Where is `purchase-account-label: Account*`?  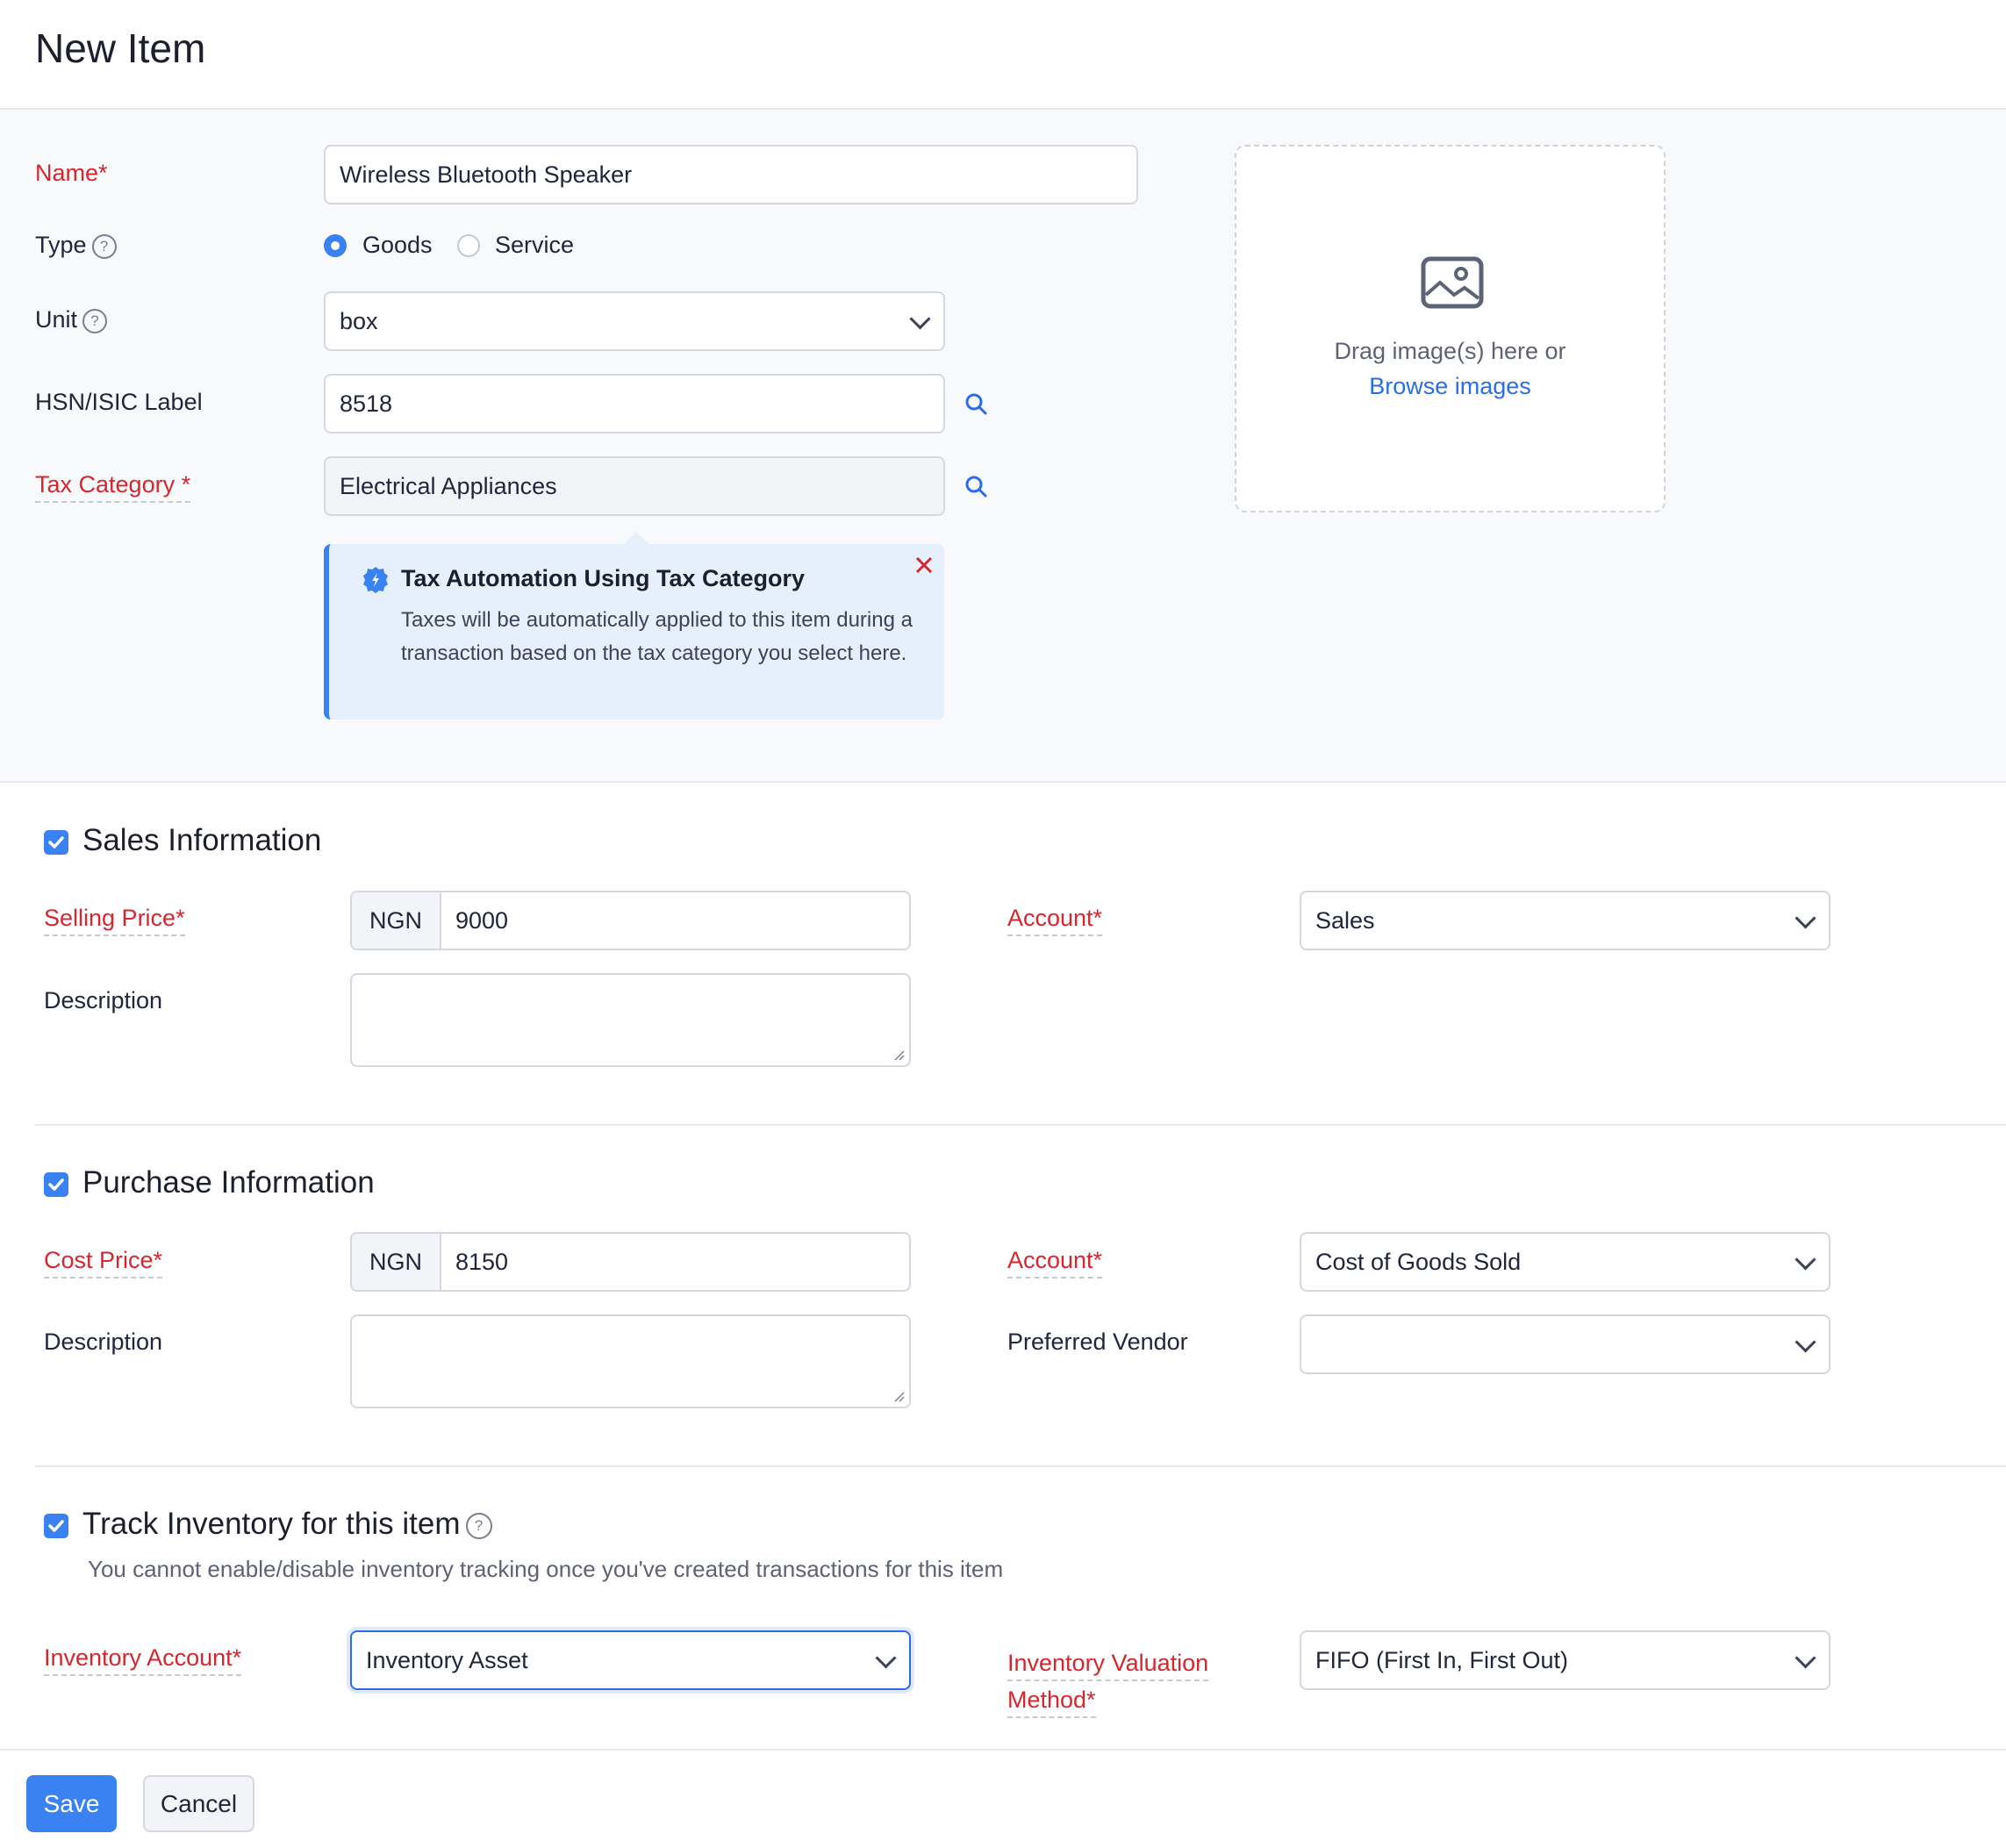 purchase-account-label: Account* is located at coordinates (1055, 1263).